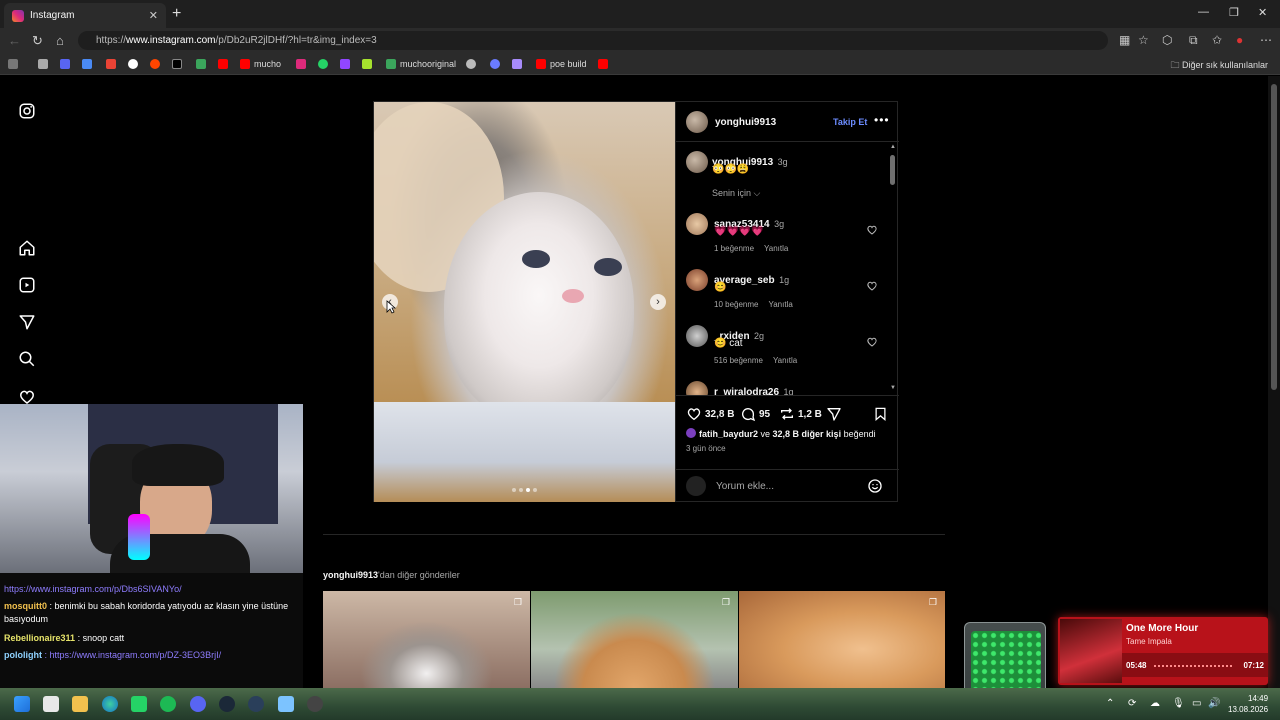  Describe the element at coordinates (755, 414) in the screenshot. I see `comment-button: 95` at that location.